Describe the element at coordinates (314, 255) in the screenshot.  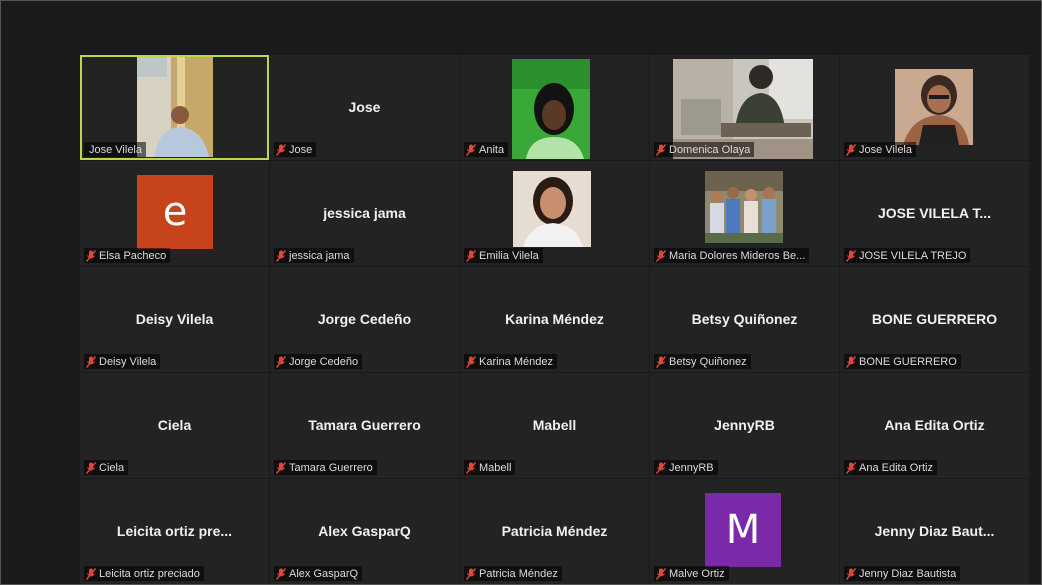
I see `participant-name-label: jessica jama` at that location.